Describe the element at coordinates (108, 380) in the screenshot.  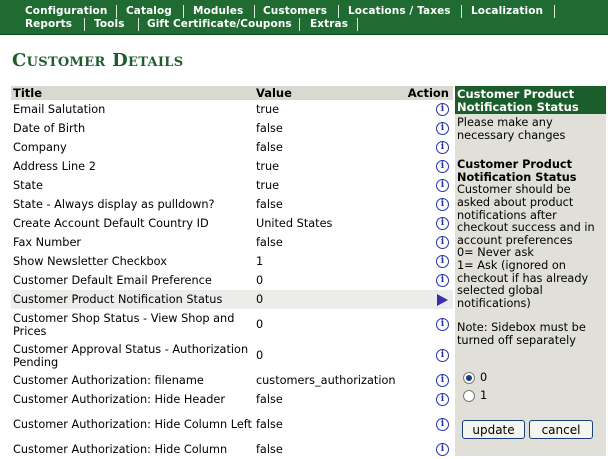
I see `row-title: Customer Authorization: filename` at that location.